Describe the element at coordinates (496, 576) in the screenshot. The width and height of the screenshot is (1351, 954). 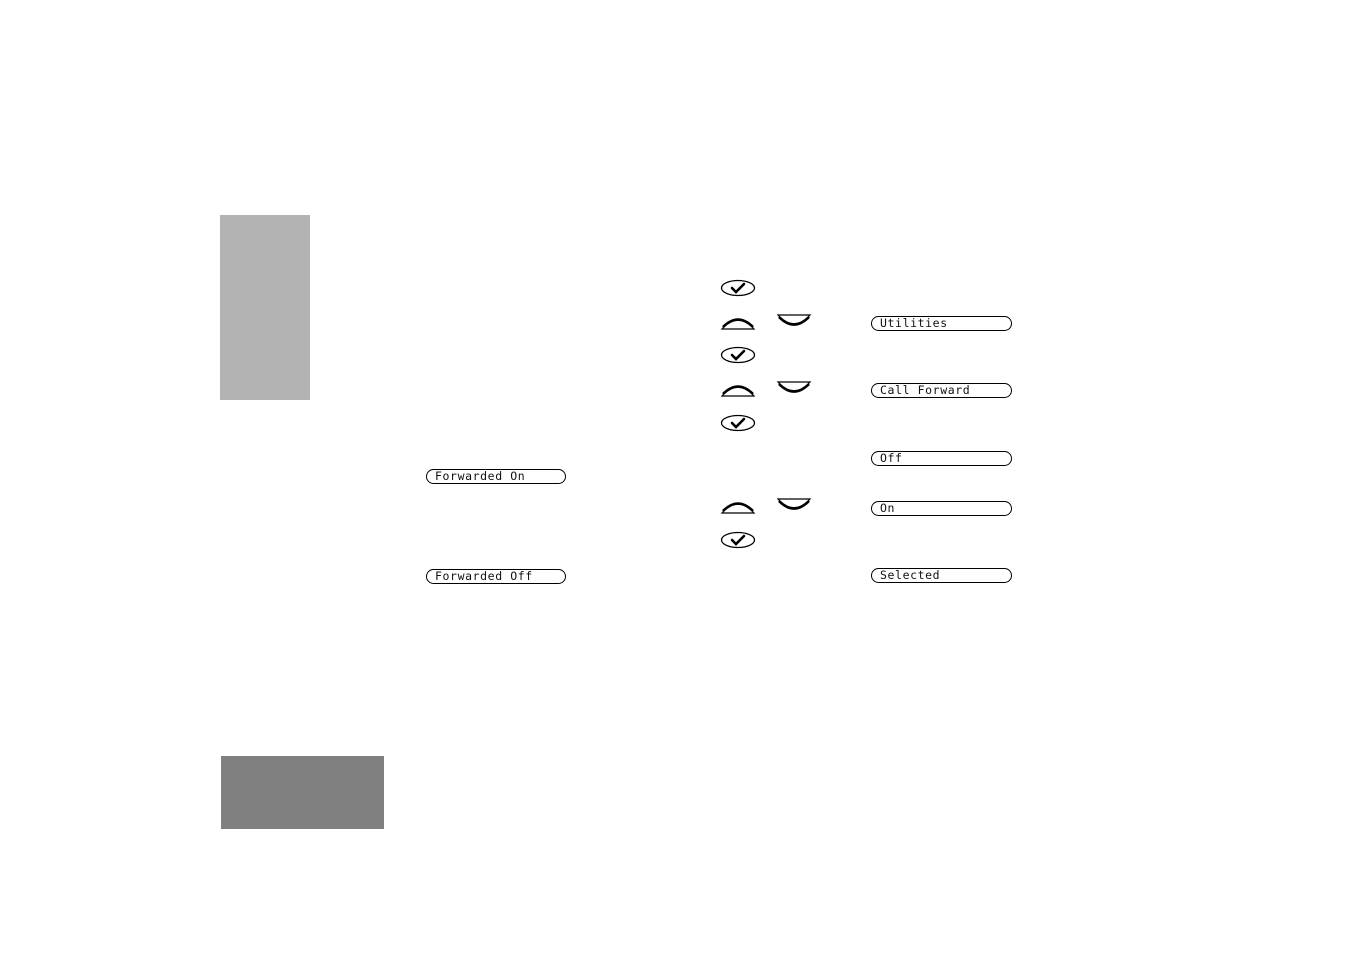
I see `display-forwarded-off: Forwarded Off` at that location.